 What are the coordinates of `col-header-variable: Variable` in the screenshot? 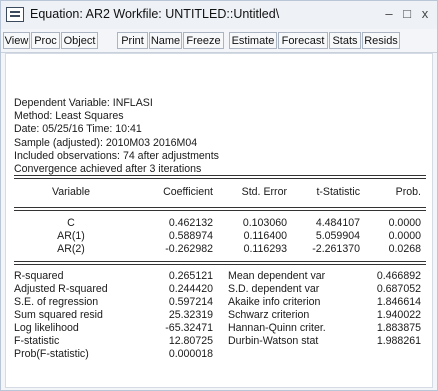 It's located at (71, 192).